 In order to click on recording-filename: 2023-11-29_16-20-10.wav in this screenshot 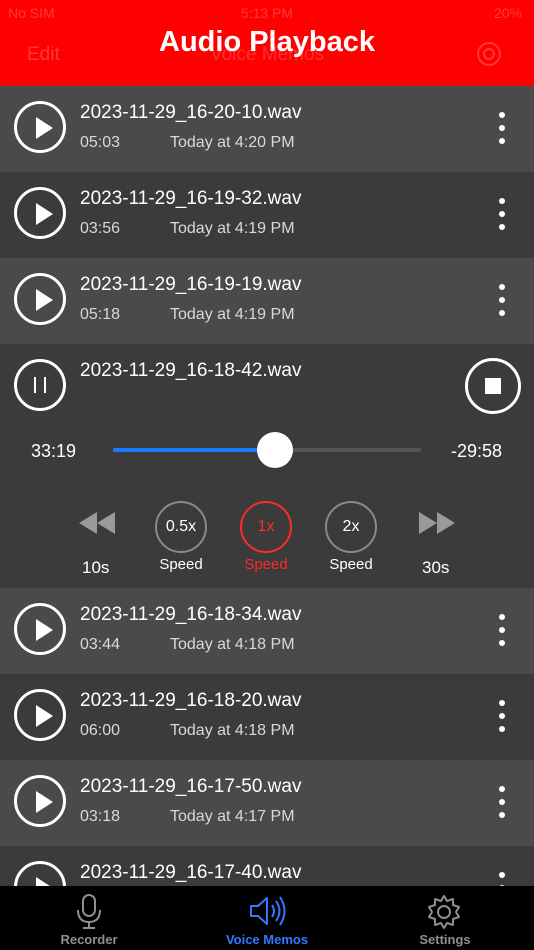, I will do `click(191, 112)`.